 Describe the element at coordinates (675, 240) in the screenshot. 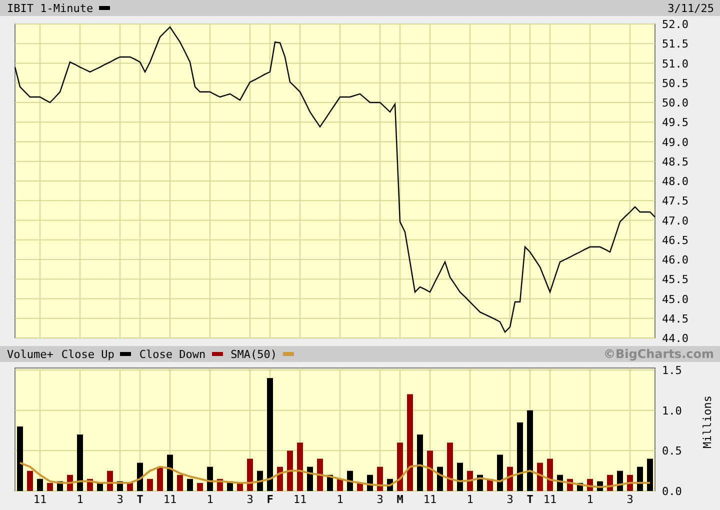

I see `axis-label: 46.5` at that location.